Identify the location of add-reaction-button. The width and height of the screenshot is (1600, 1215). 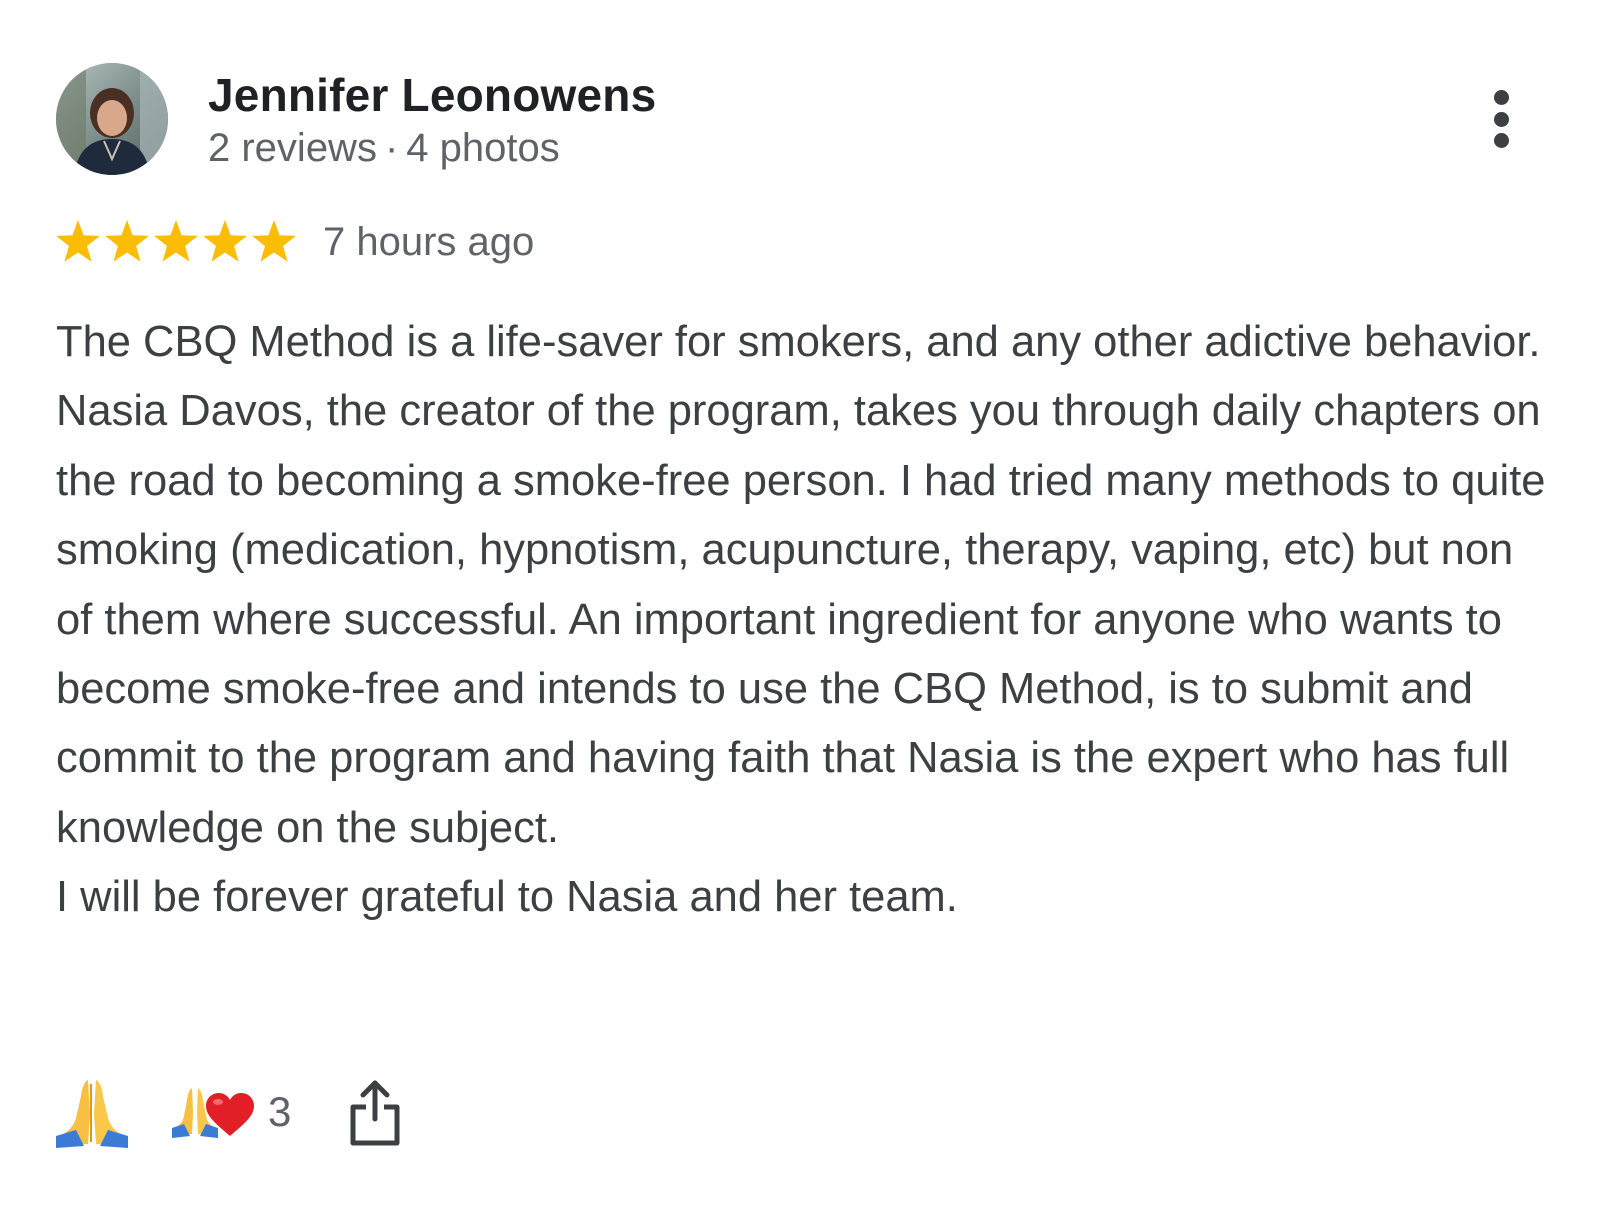
(92, 1112).